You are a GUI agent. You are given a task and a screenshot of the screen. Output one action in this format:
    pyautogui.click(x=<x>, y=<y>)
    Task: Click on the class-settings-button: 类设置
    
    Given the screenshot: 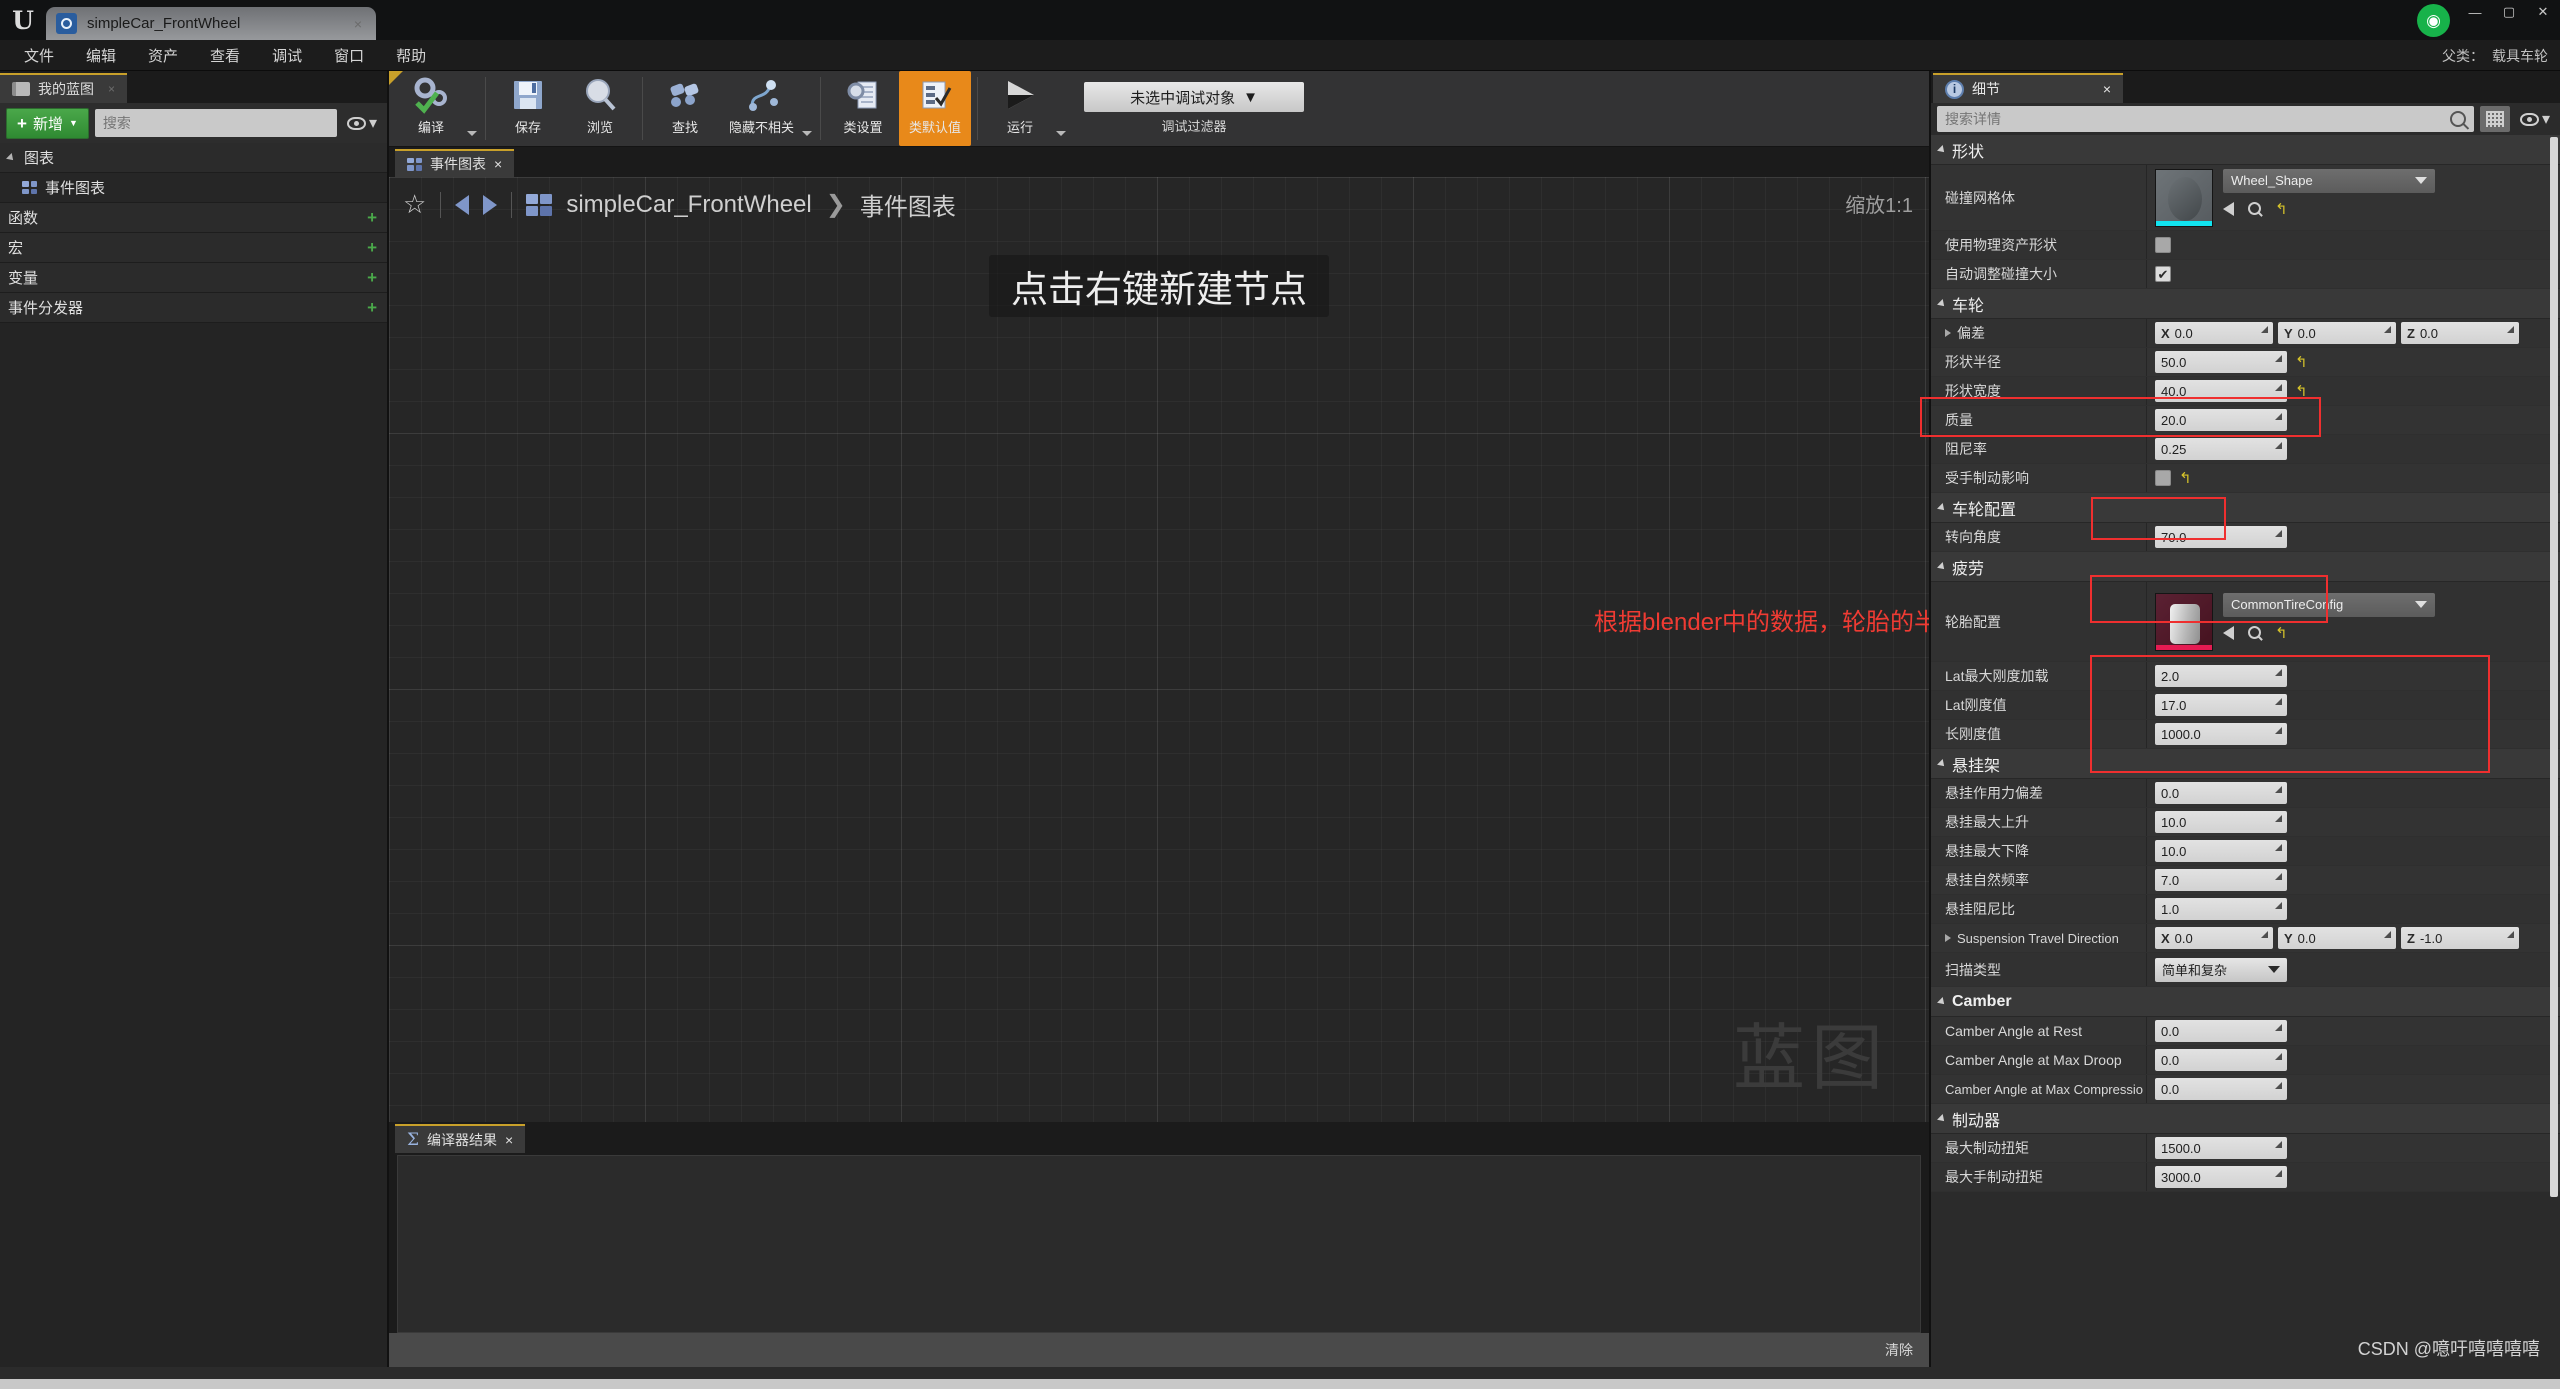 What is the action you would take?
    pyautogui.click(x=863, y=108)
    